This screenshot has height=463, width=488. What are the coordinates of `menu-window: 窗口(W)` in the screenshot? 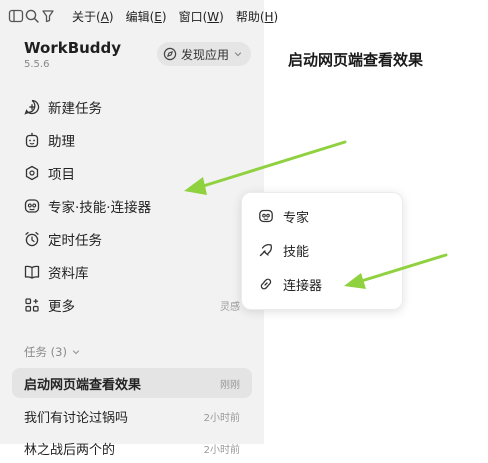 It's located at (201, 16).